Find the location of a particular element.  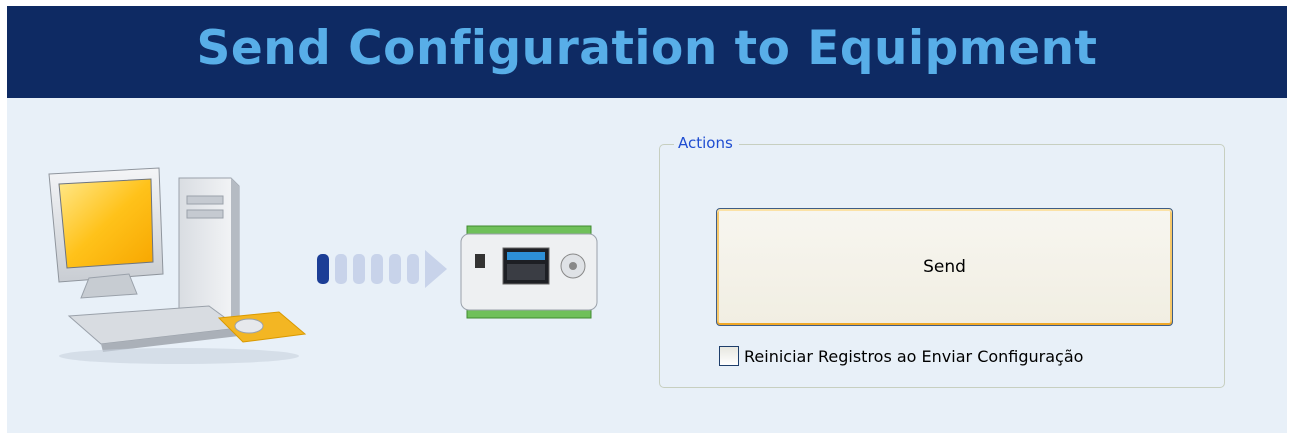

reset-registers-checkbox is located at coordinates (729, 356).